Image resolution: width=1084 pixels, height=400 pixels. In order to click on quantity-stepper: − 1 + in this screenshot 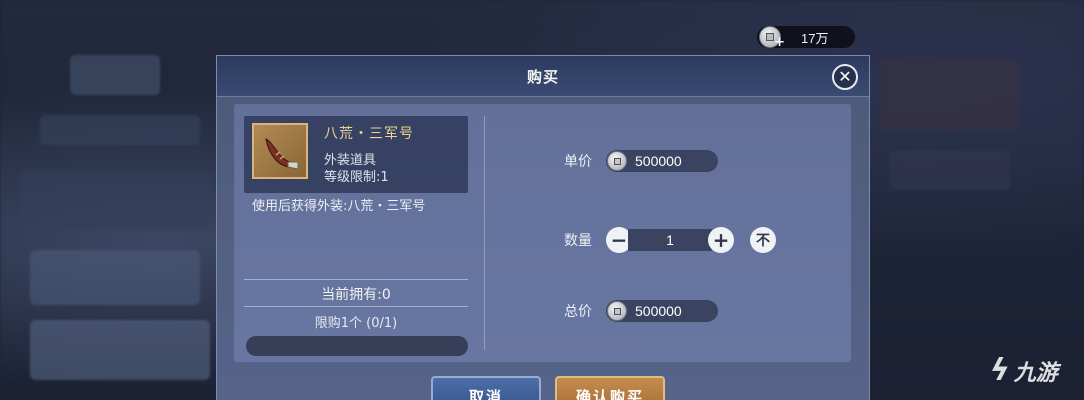, I will do `click(670, 240)`.